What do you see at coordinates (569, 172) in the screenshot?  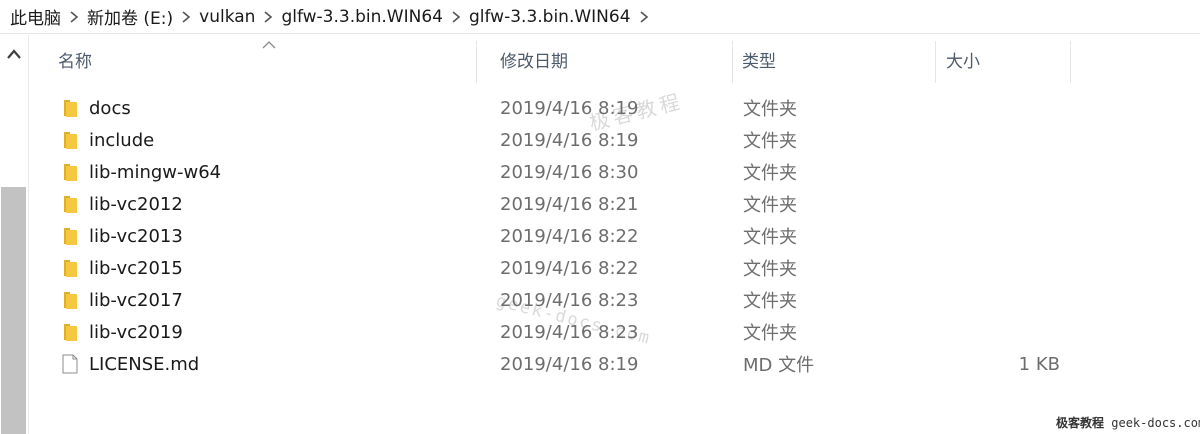 I see `file-date: 2019/4/16 8:30` at bounding box center [569, 172].